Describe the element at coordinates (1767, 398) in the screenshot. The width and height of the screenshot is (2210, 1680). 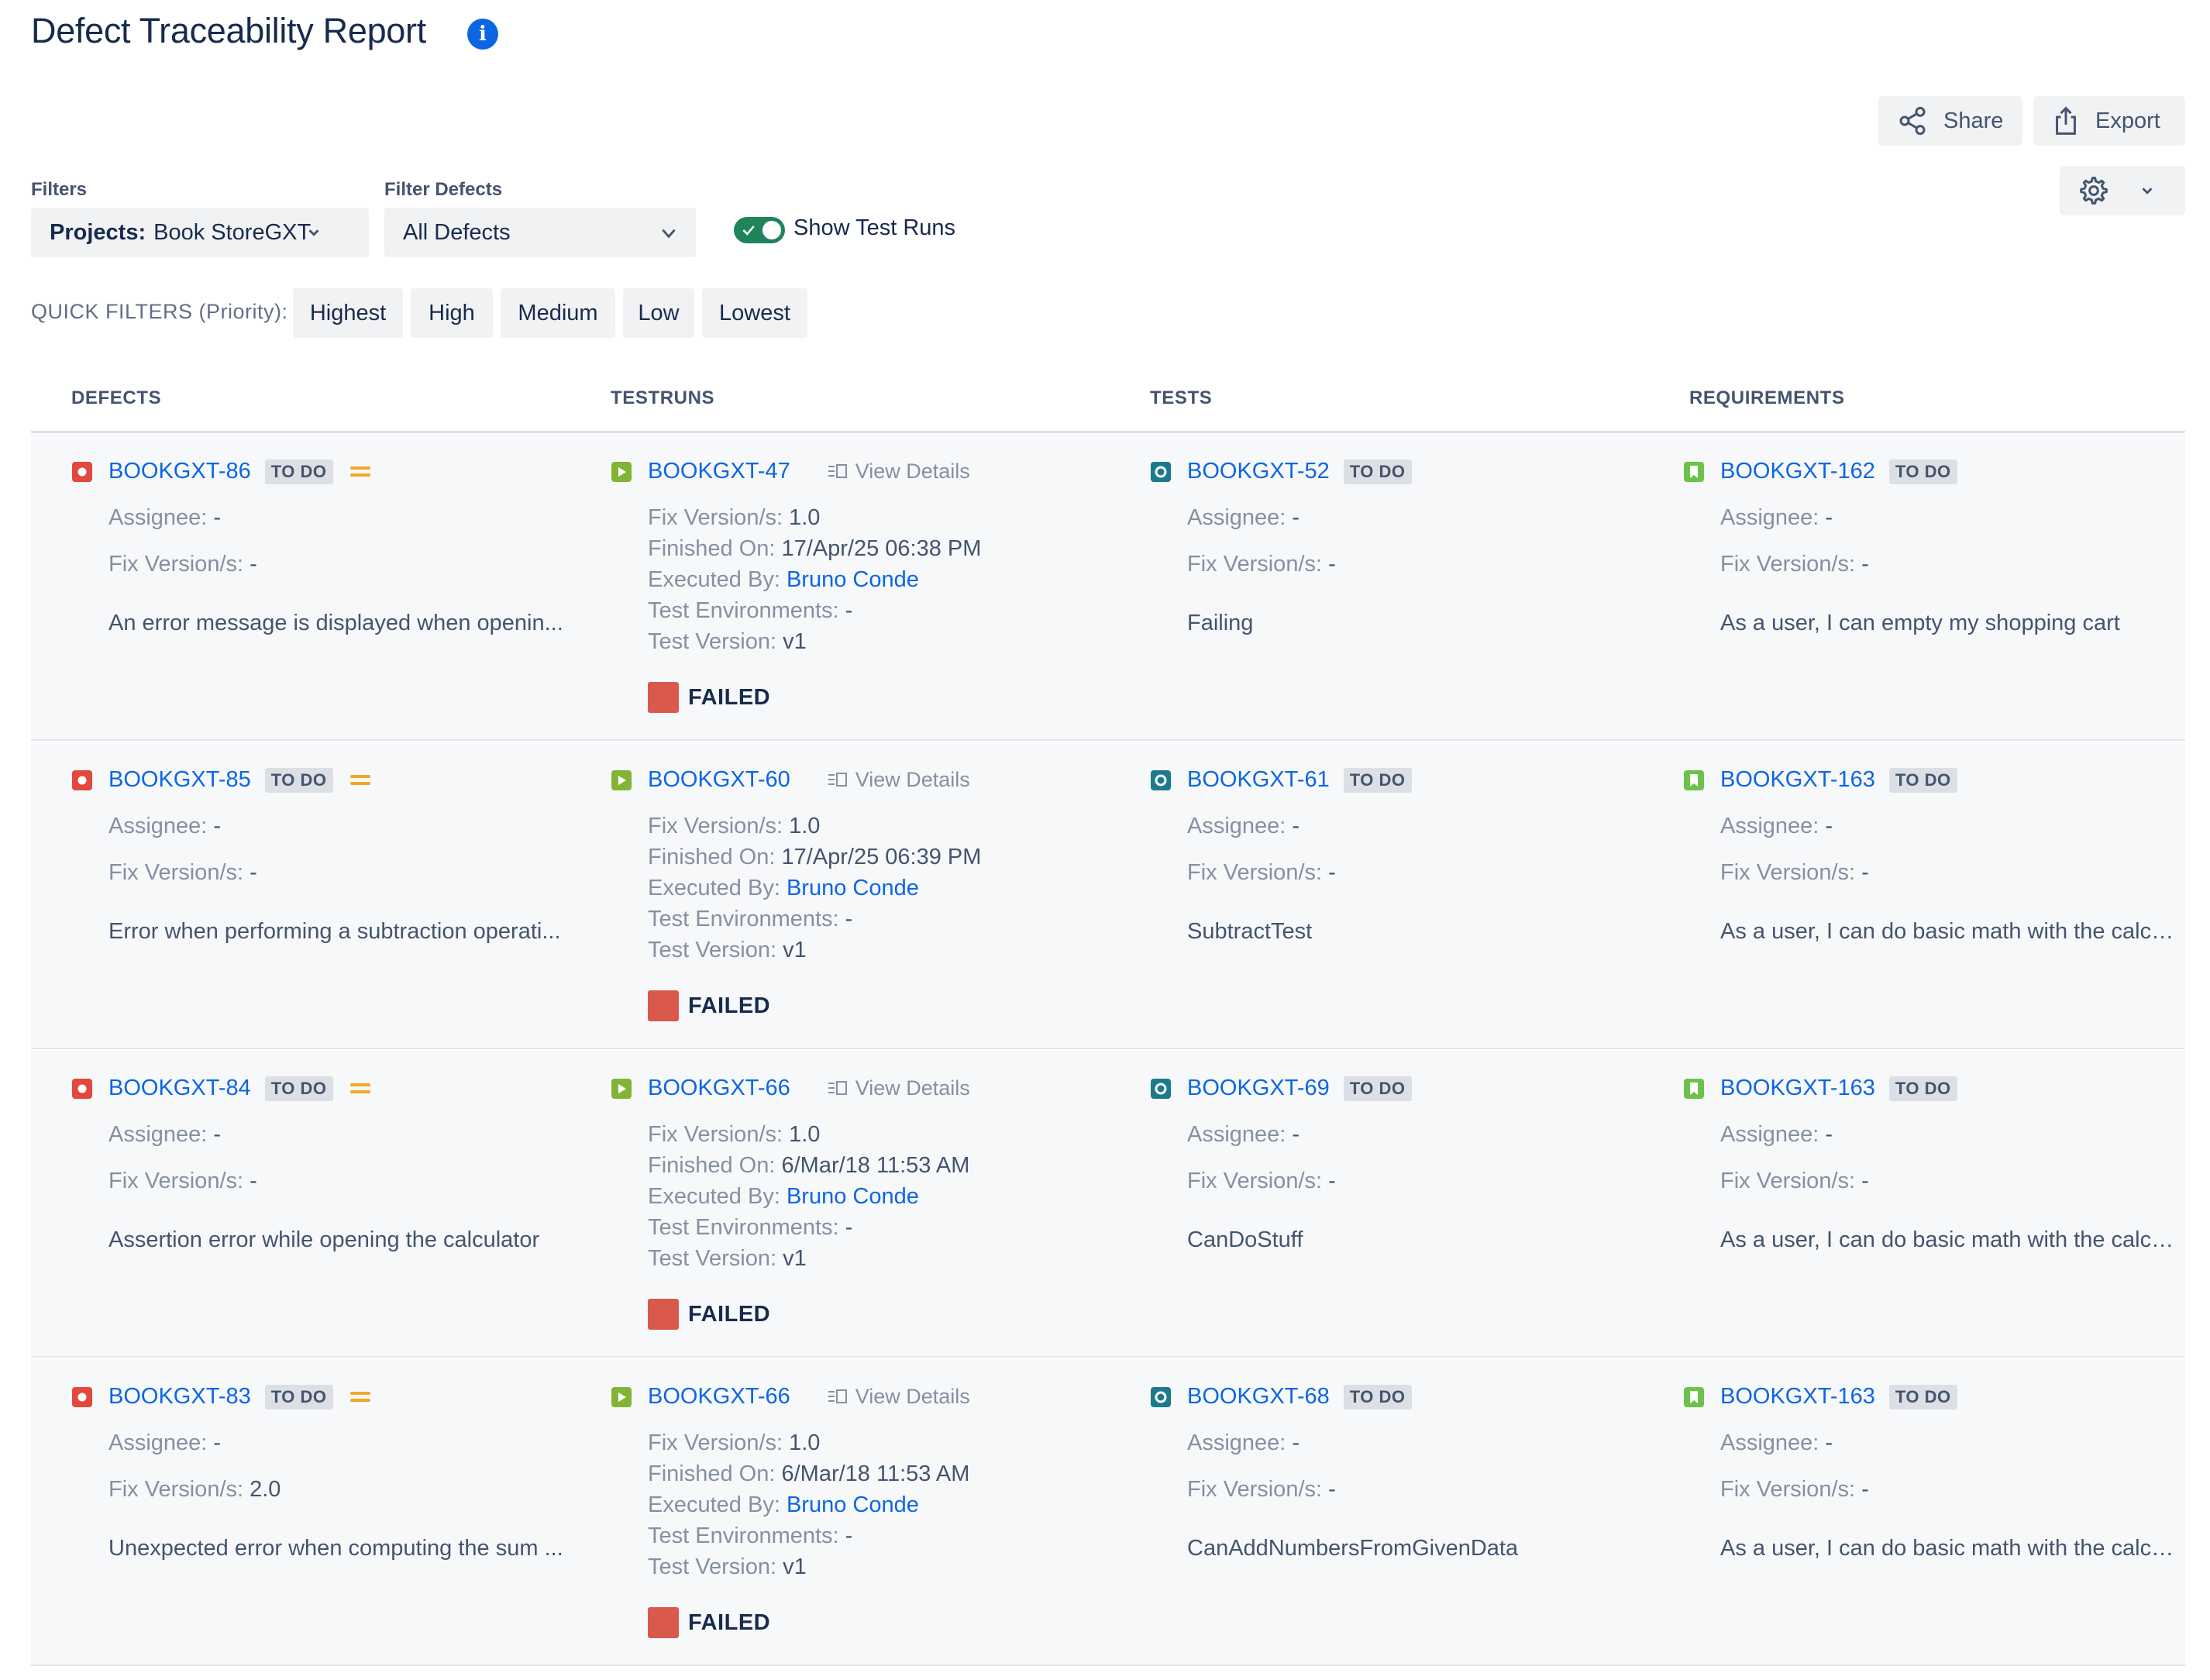
I see `column-header-requirements: REQUIREMENTS` at that location.